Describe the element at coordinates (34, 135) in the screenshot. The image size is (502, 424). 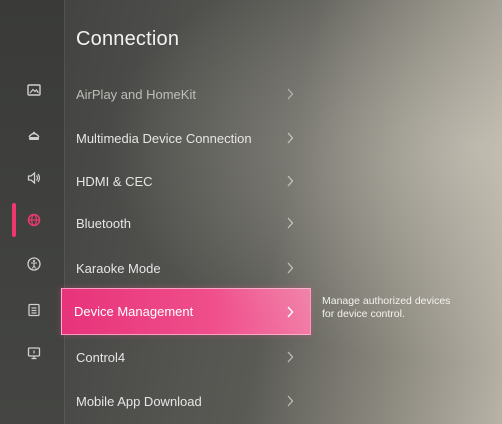
I see `sound-mode-icon` at that location.